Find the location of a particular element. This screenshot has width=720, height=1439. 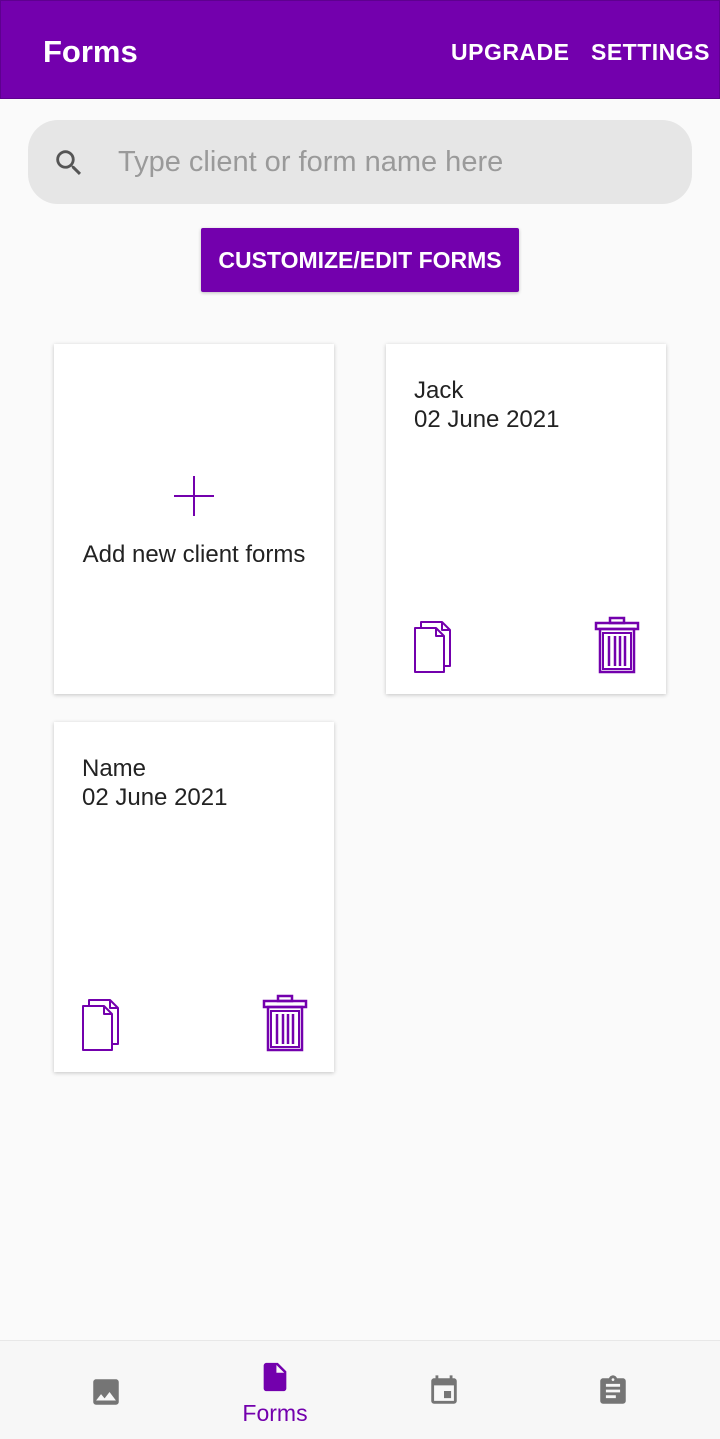

nav-item-forms: Forms is located at coordinates (275, 1390).